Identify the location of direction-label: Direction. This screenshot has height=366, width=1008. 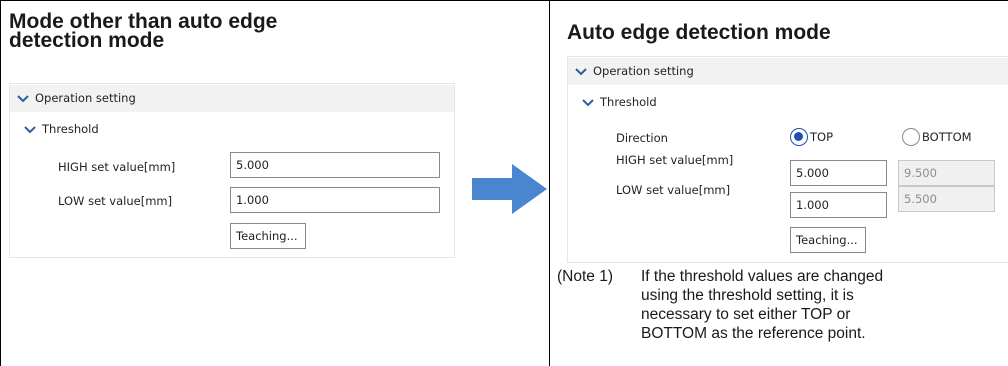
(642, 138).